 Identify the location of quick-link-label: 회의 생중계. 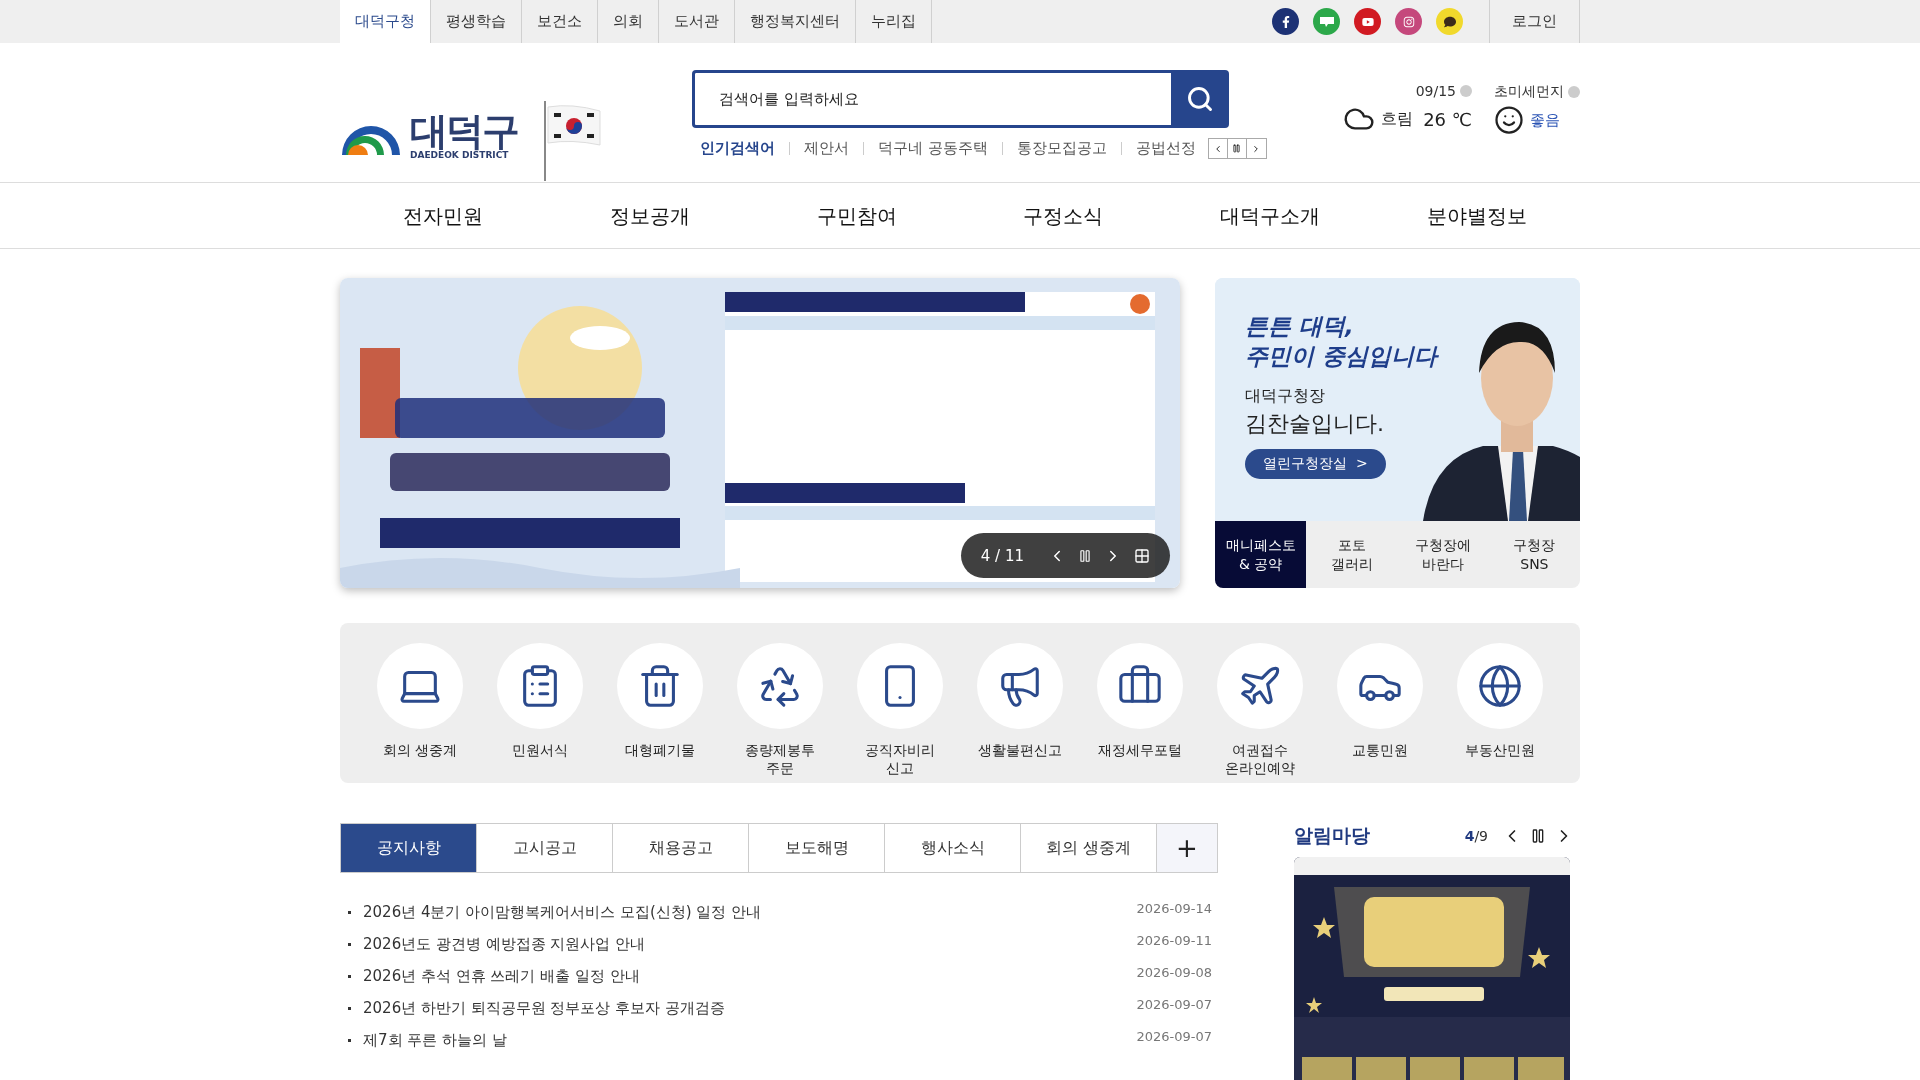
(420, 750).